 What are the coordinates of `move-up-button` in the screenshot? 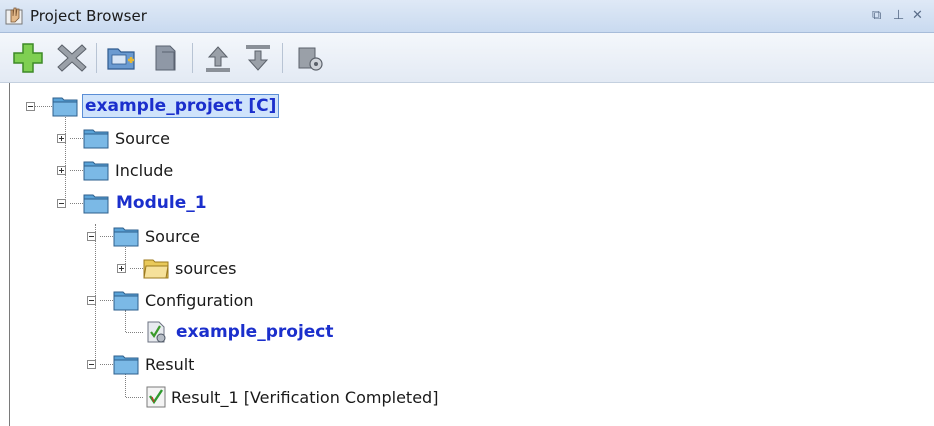 It's located at (218, 58).